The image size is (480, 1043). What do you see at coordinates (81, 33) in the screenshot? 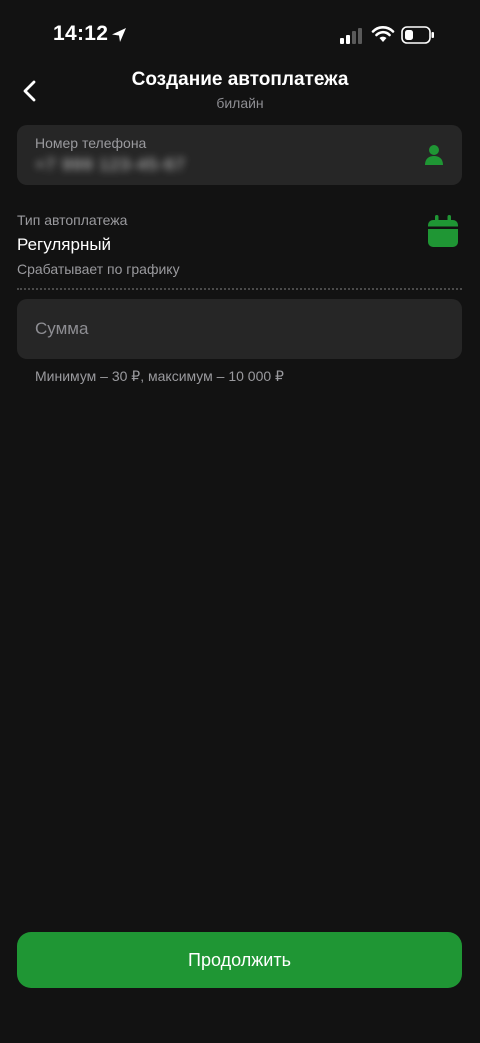
I see `status-time: 14:12` at bounding box center [81, 33].